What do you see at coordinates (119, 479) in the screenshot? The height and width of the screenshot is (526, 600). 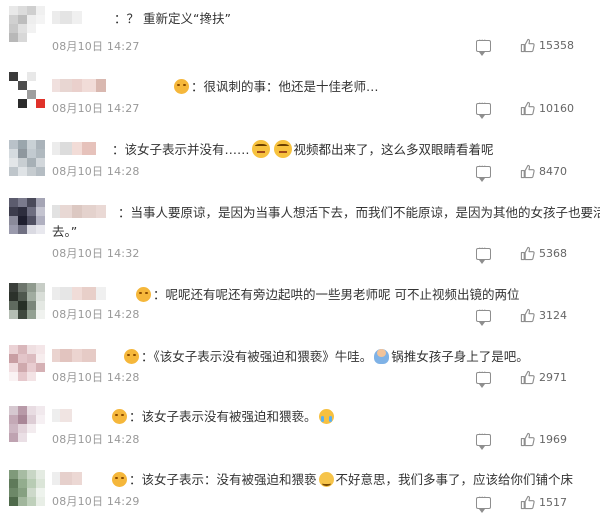 I see `sad-face-icon` at bounding box center [119, 479].